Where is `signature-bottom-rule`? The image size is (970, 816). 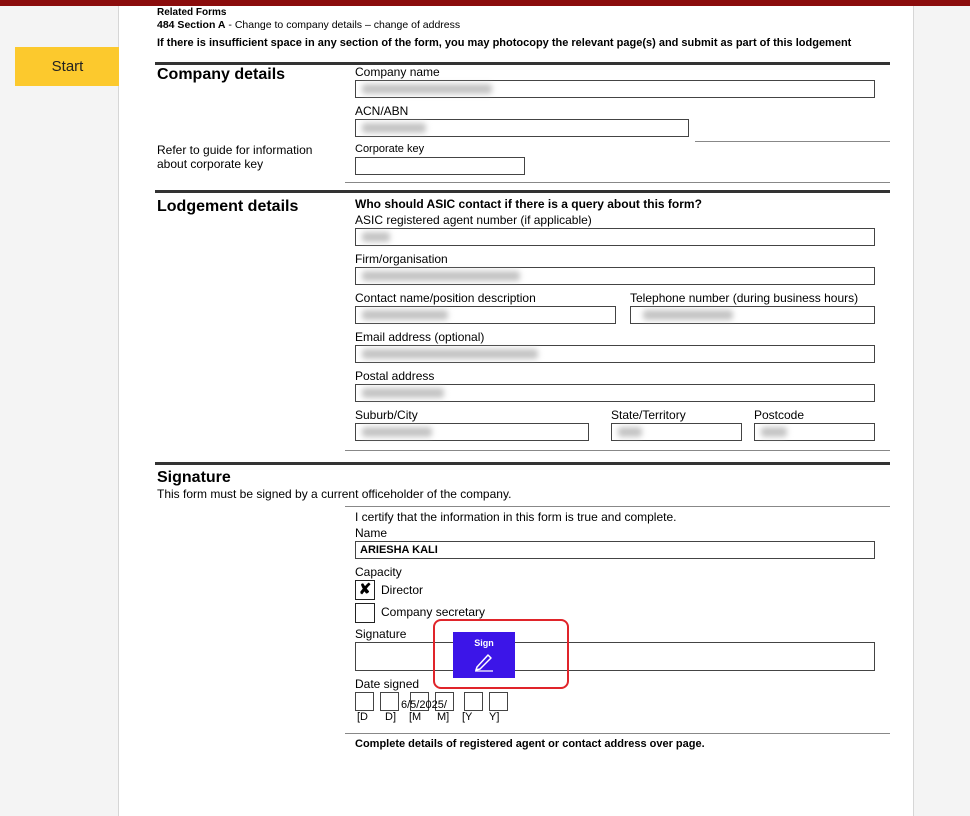 signature-bottom-rule is located at coordinates (617, 733).